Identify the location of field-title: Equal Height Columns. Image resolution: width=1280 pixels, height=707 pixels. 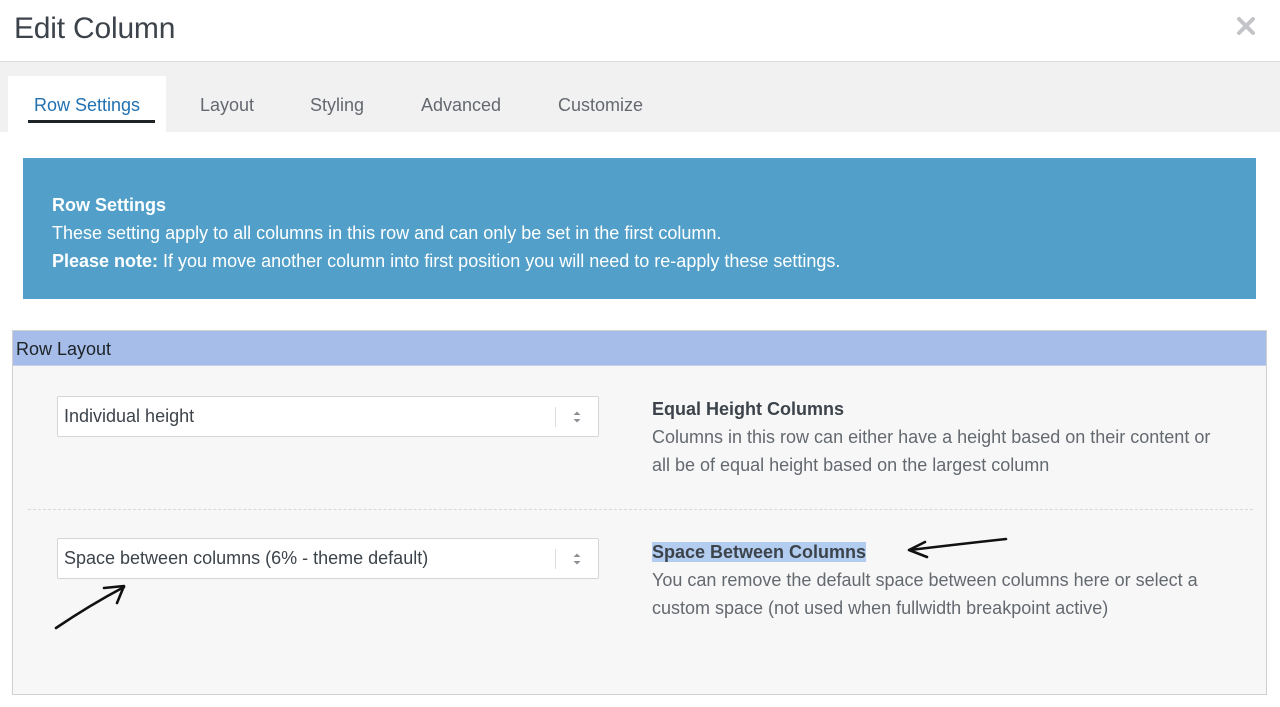
(748, 409).